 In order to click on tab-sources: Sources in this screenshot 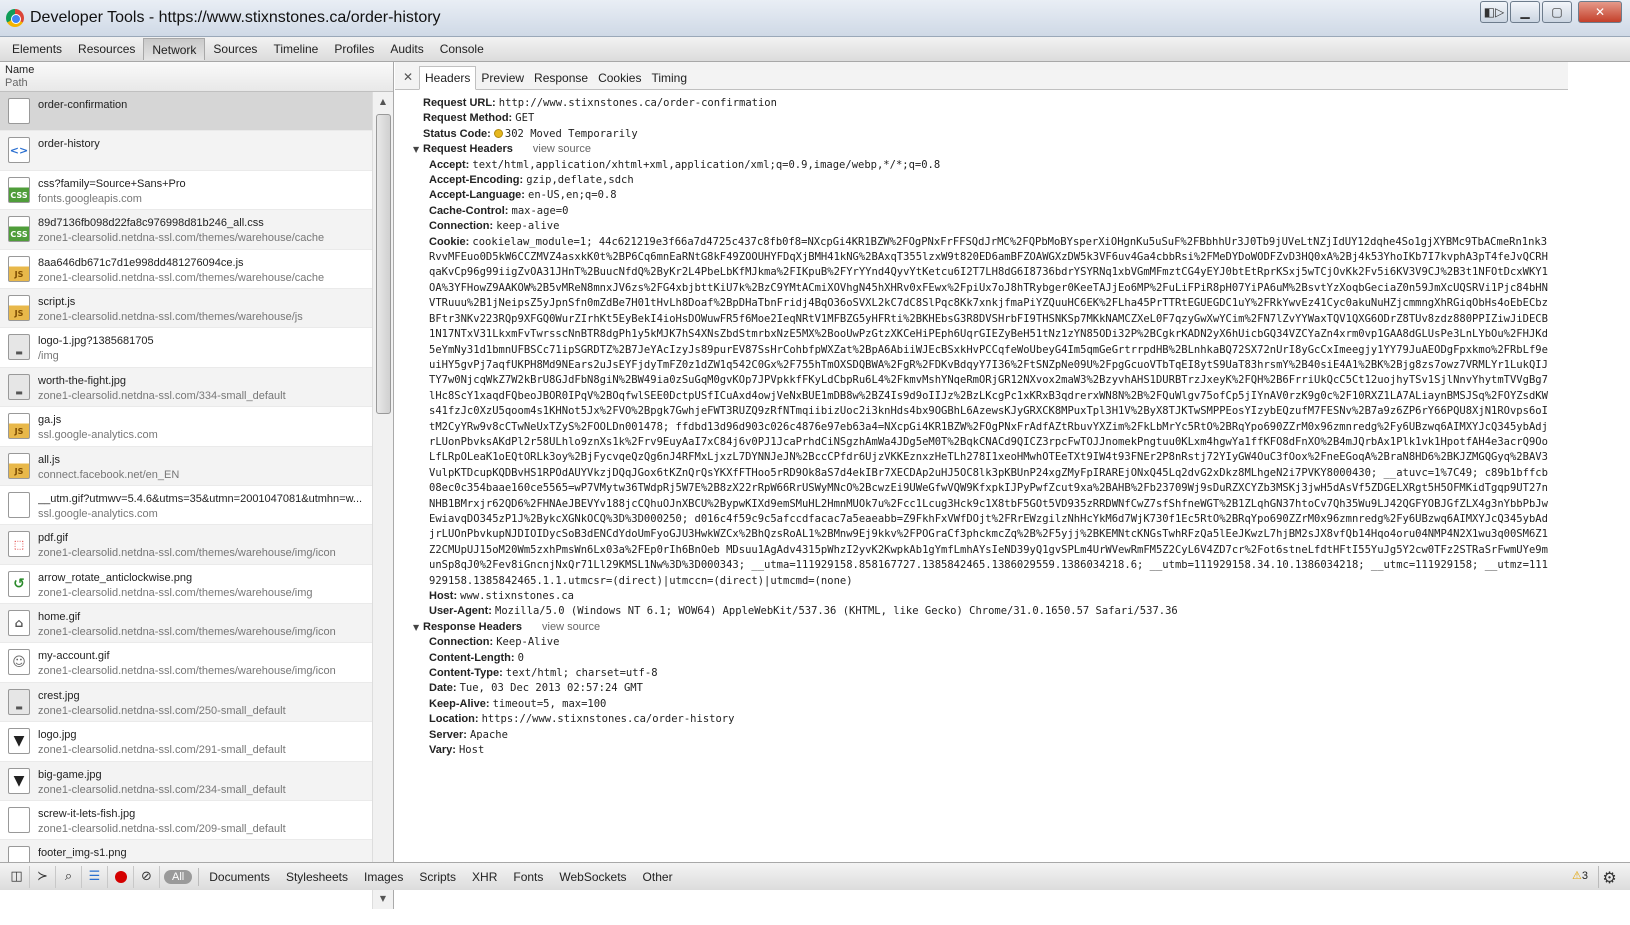, I will do `click(235, 49)`.